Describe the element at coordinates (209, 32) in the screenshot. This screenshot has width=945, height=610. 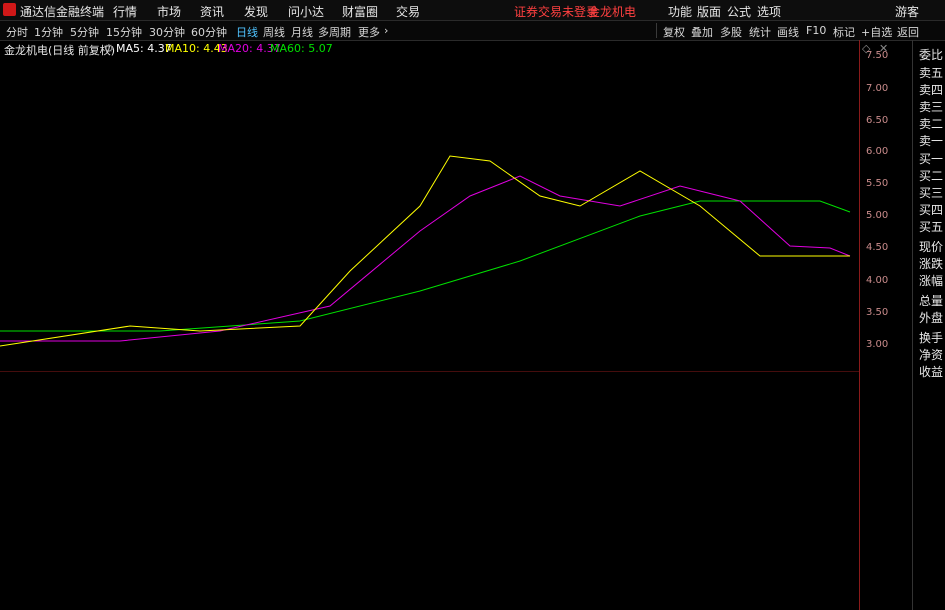
I see `period-60min: 60分钟` at that location.